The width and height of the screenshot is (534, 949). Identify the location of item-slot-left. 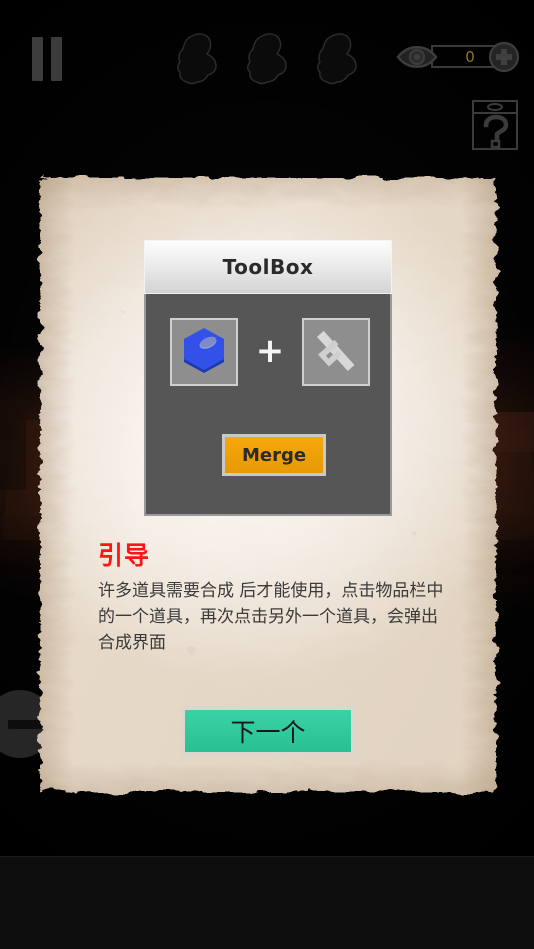
(203, 352).